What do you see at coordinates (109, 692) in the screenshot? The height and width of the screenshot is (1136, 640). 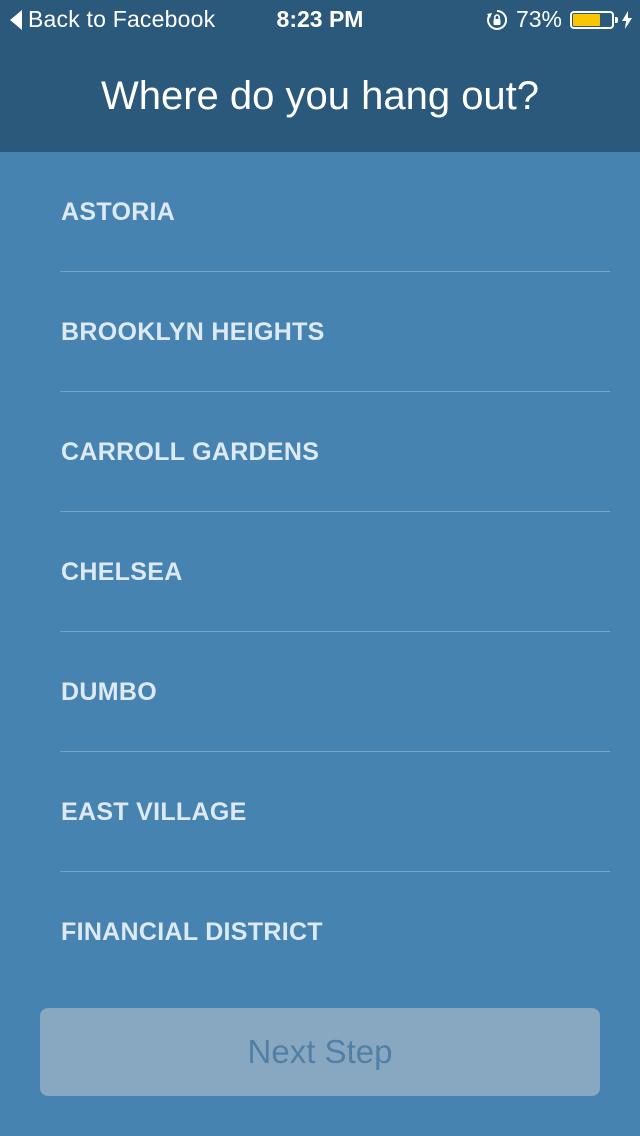 I see `list-item-label: DUMBO` at bounding box center [109, 692].